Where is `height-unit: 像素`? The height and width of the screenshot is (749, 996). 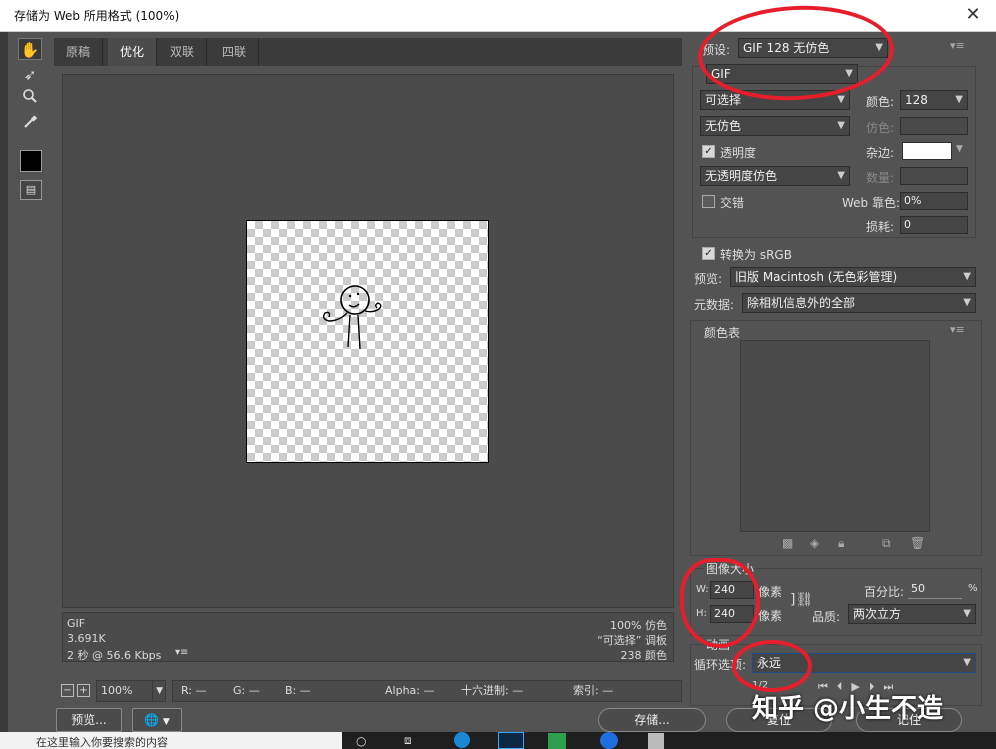
height-unit: 像素 is located at coordinates (770, 616).